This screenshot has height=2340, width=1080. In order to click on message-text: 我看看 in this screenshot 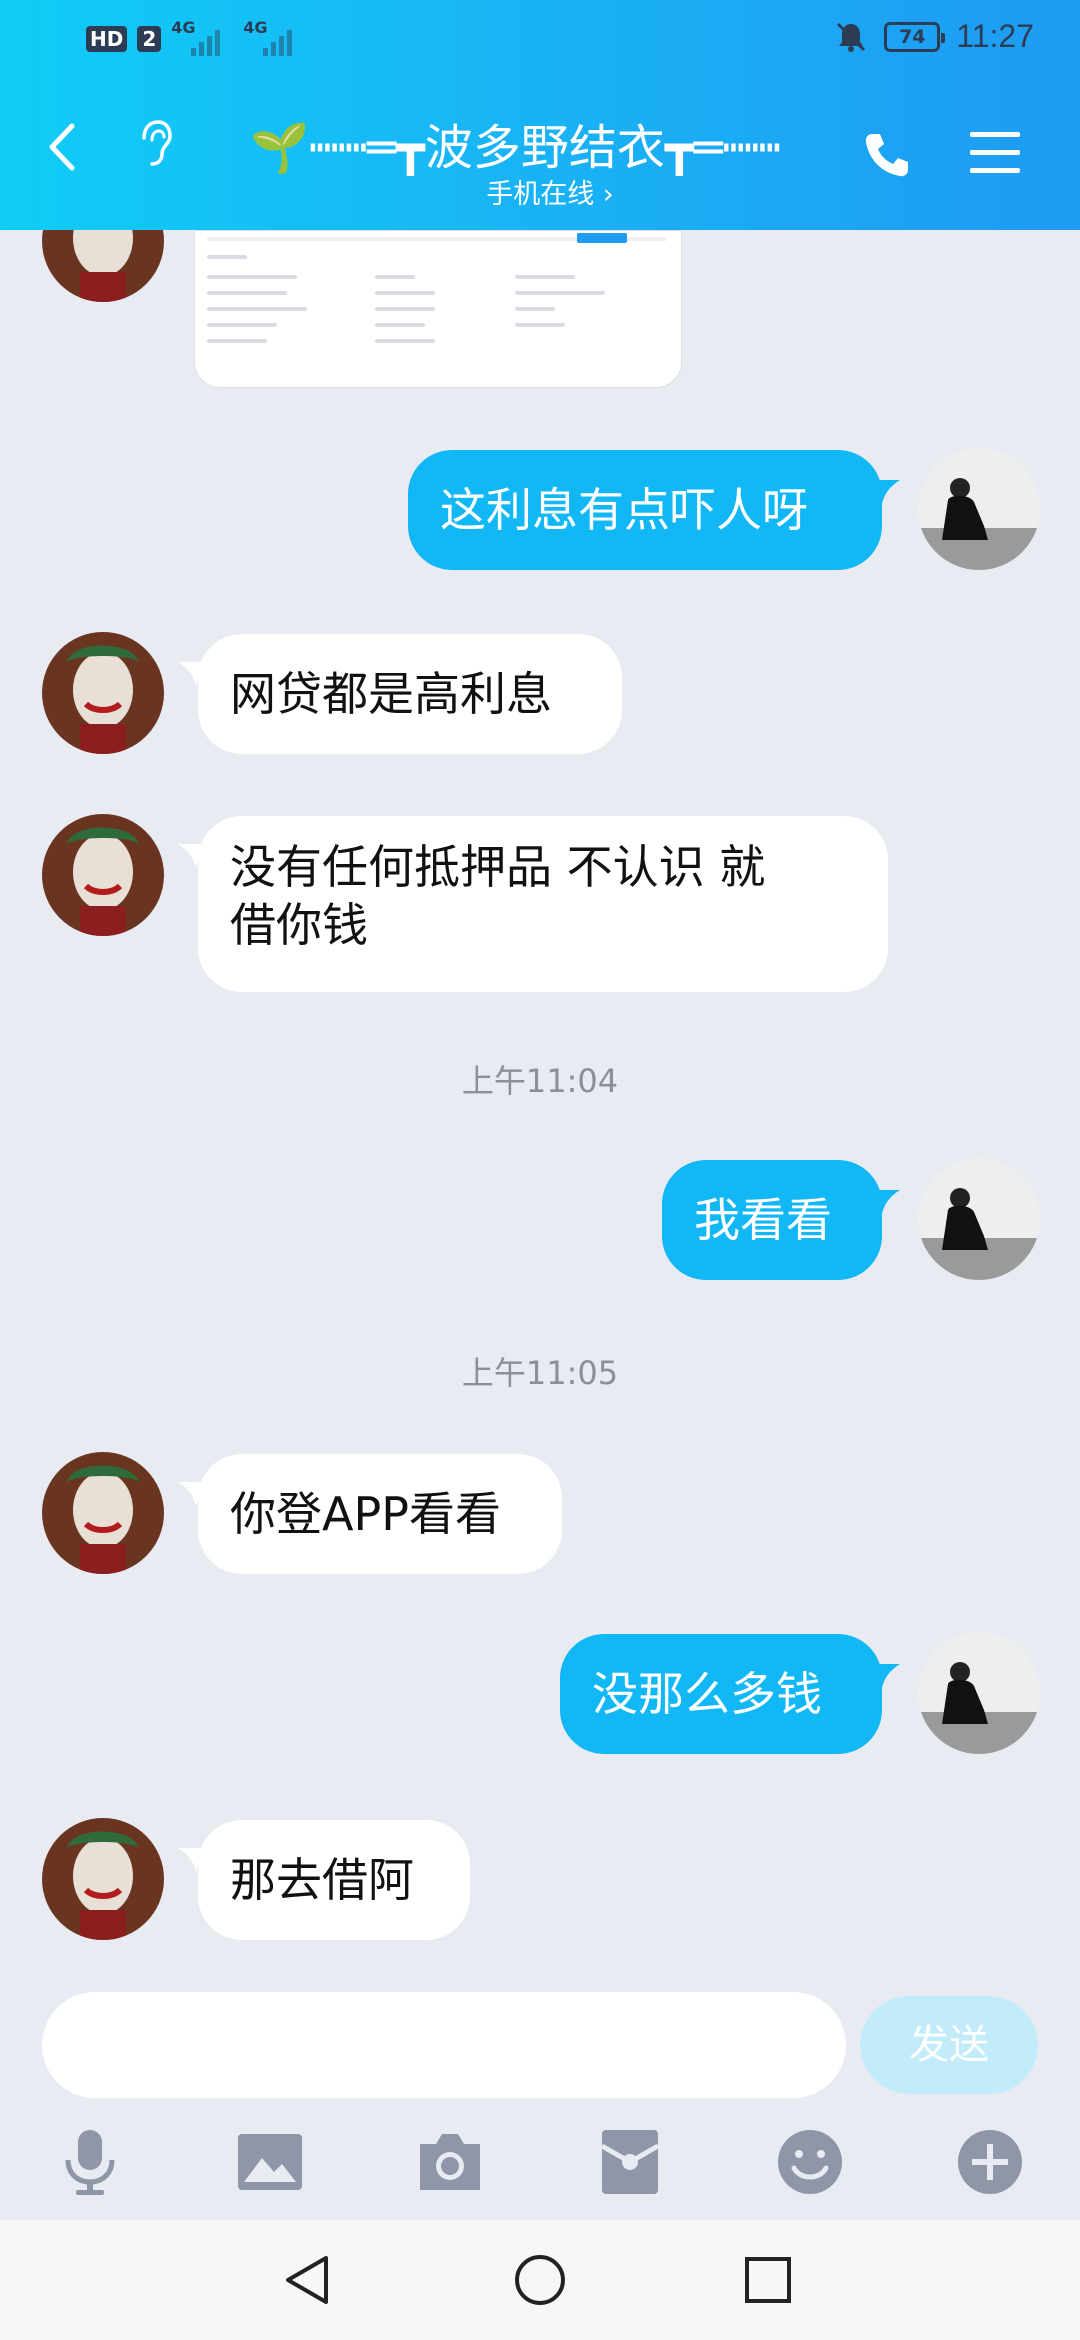, I will do `click(763, 1220)`.